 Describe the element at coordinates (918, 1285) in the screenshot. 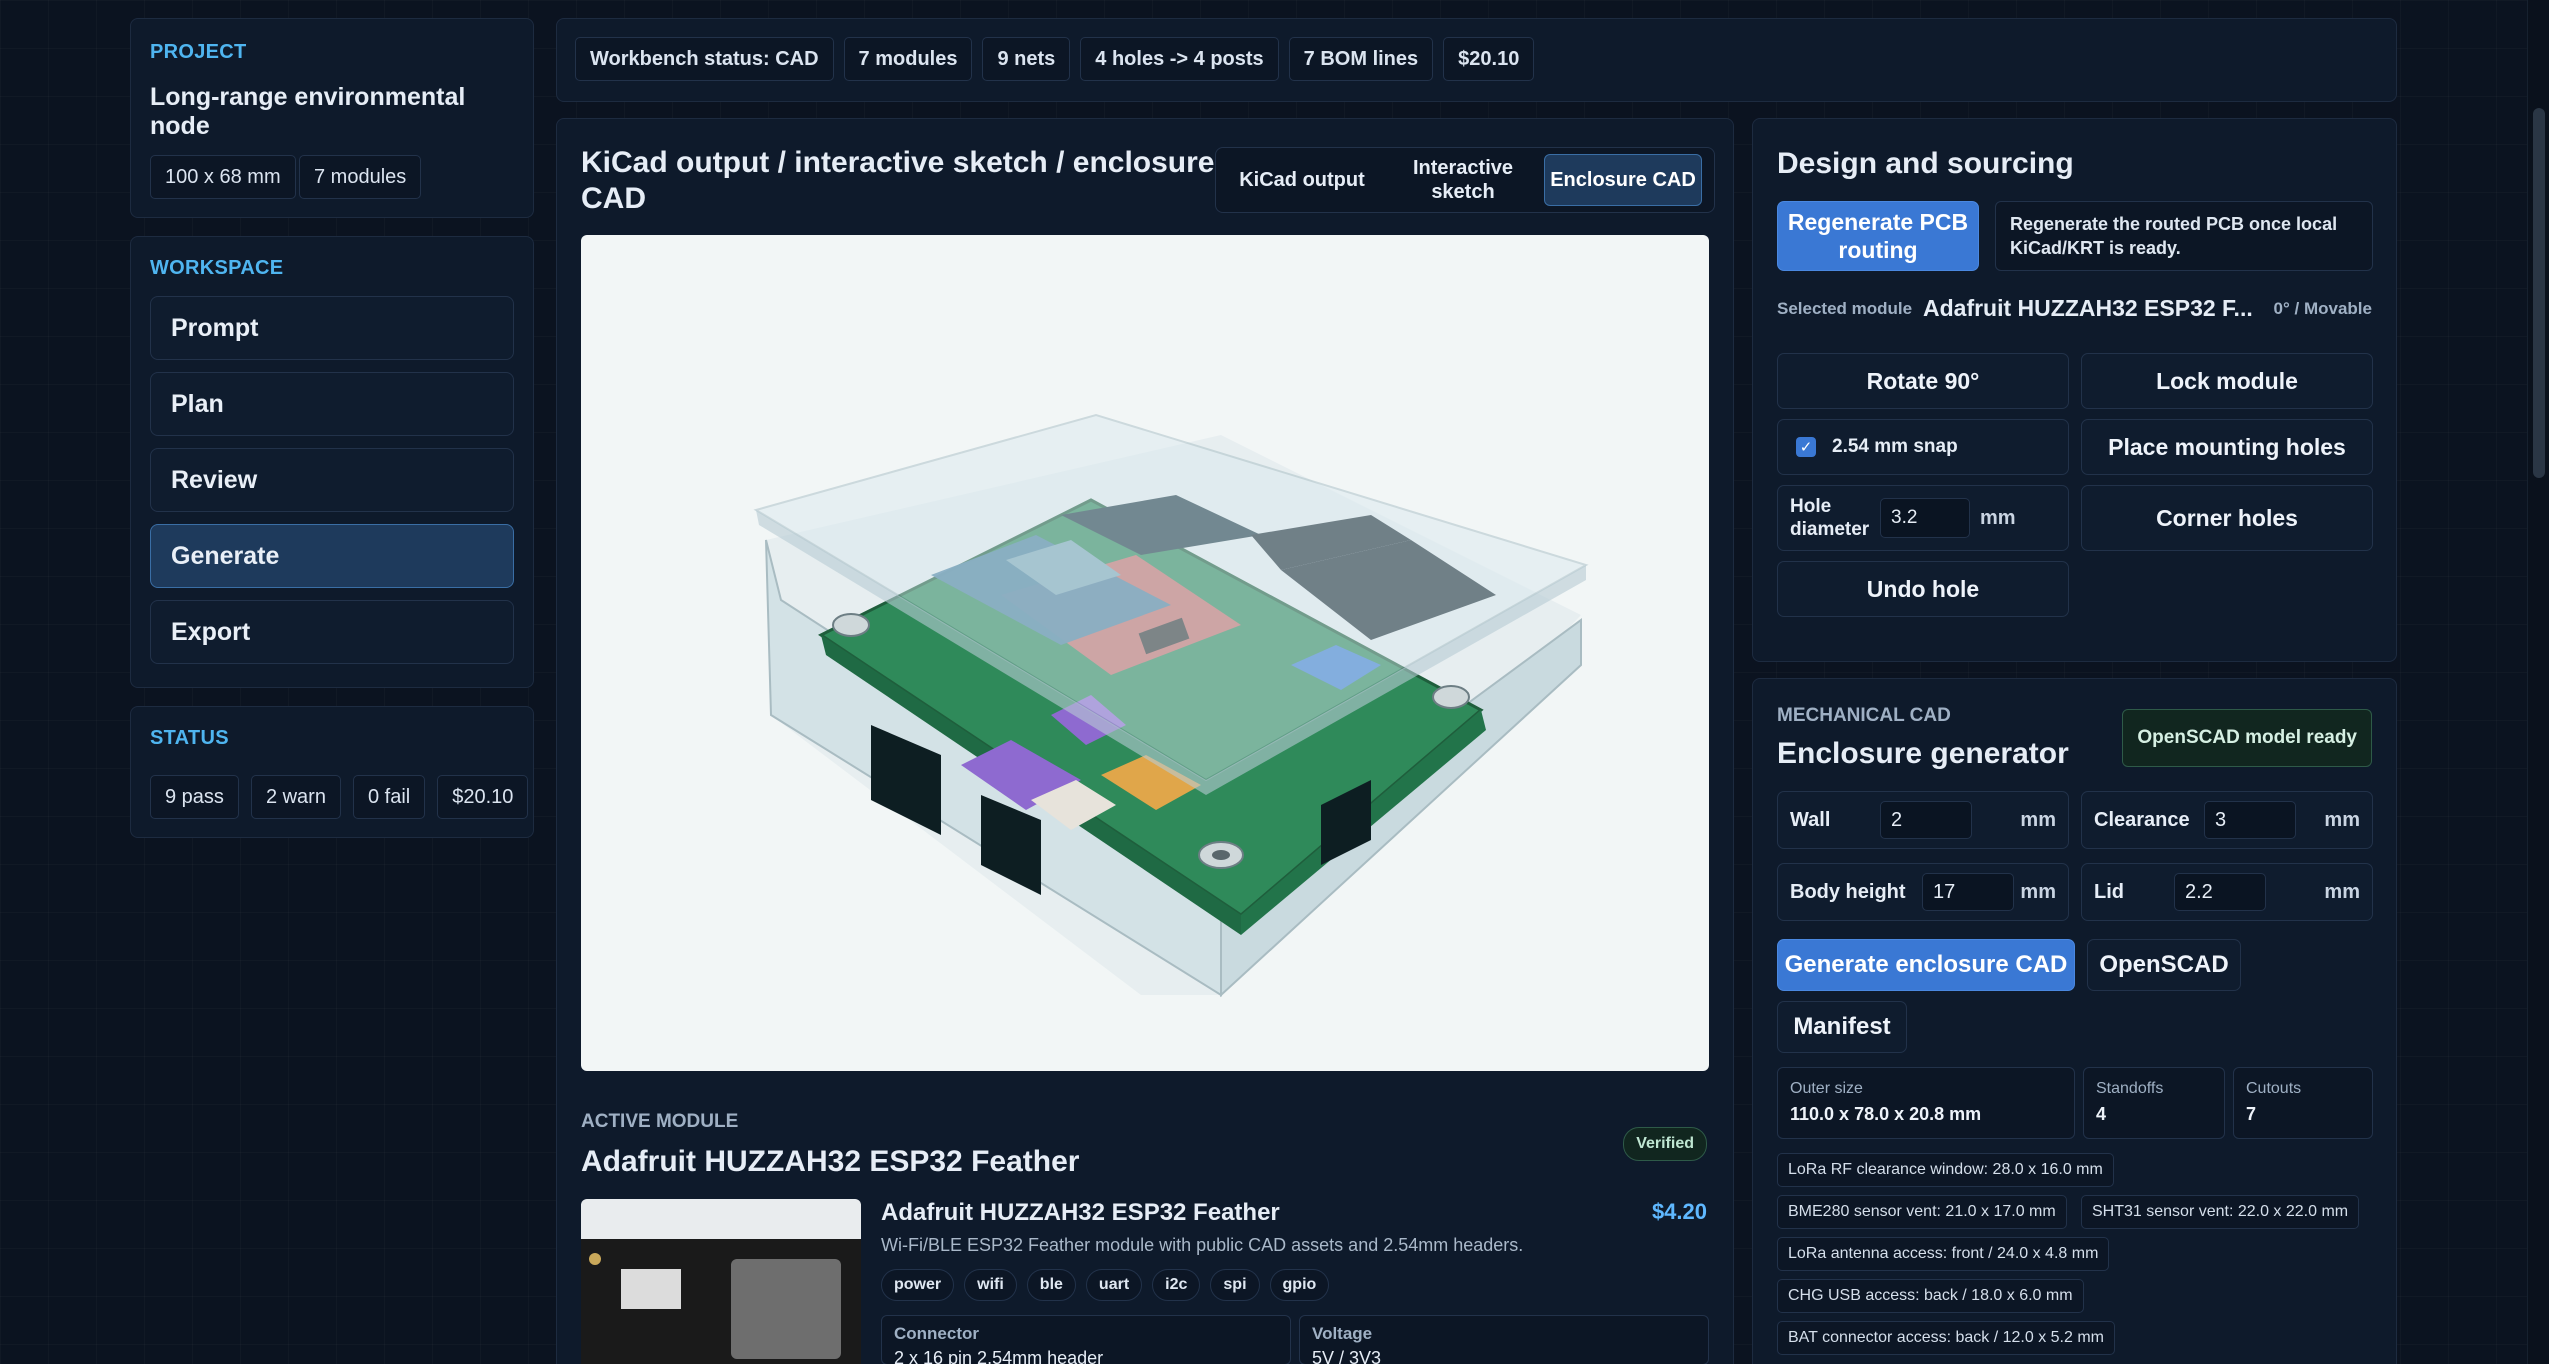

I see `tag-power: power` at that location.